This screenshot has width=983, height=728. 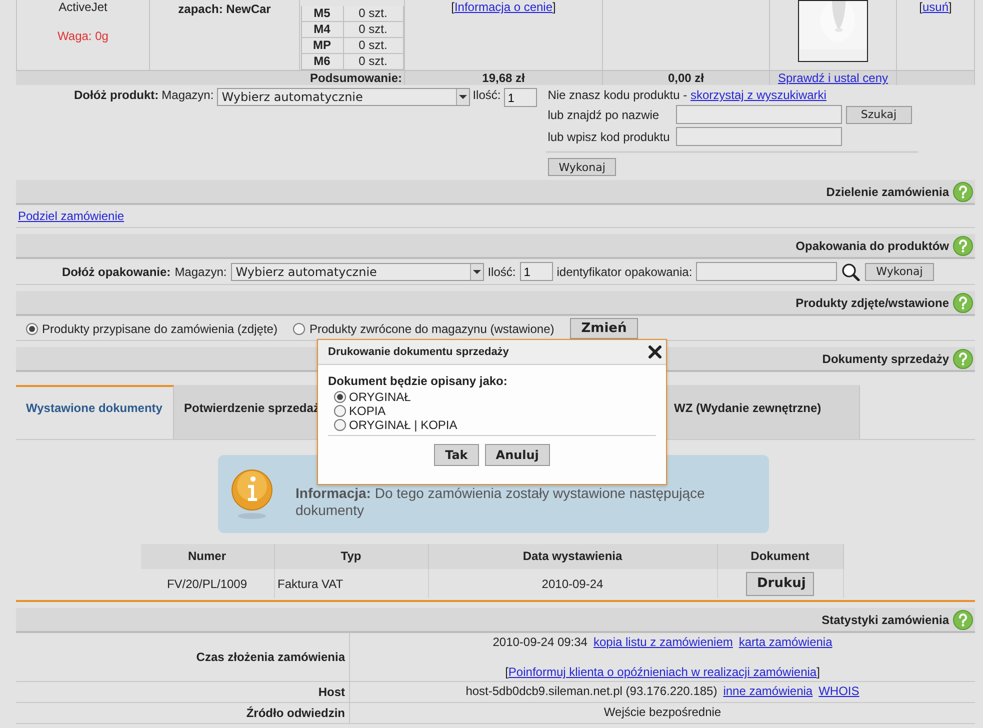 I want to click on notify-client-line: [Poinformuj klienta o opóźnieniach w realizacji zamówienia], so click(x=662, y=672).